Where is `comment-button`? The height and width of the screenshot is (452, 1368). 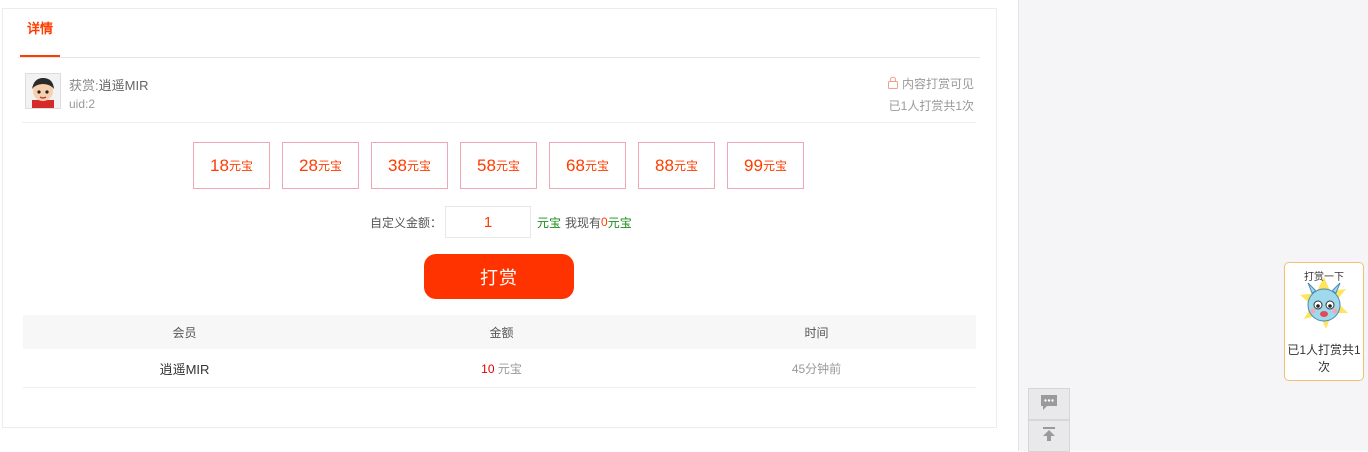 comment-button is located at coordinates (1049, 404).